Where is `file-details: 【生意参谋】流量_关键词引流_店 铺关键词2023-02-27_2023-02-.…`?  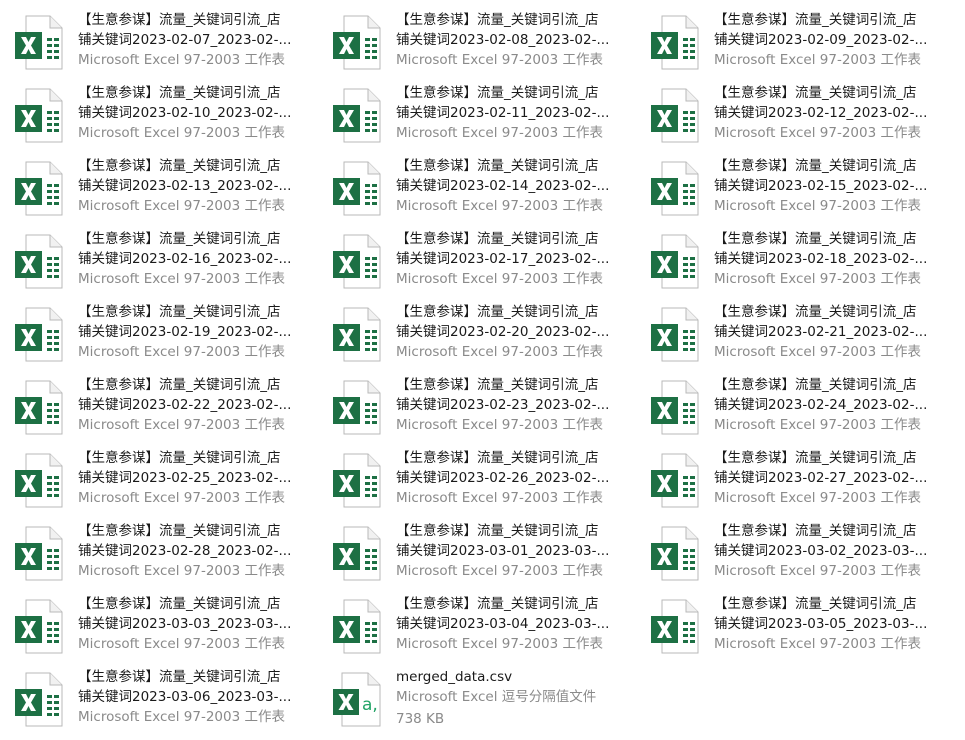
file-details: 【生意参谋】流量_关键词引流_店 铺关键词2023-02-27_2023-02-.… is located at coordinates (831, 479).